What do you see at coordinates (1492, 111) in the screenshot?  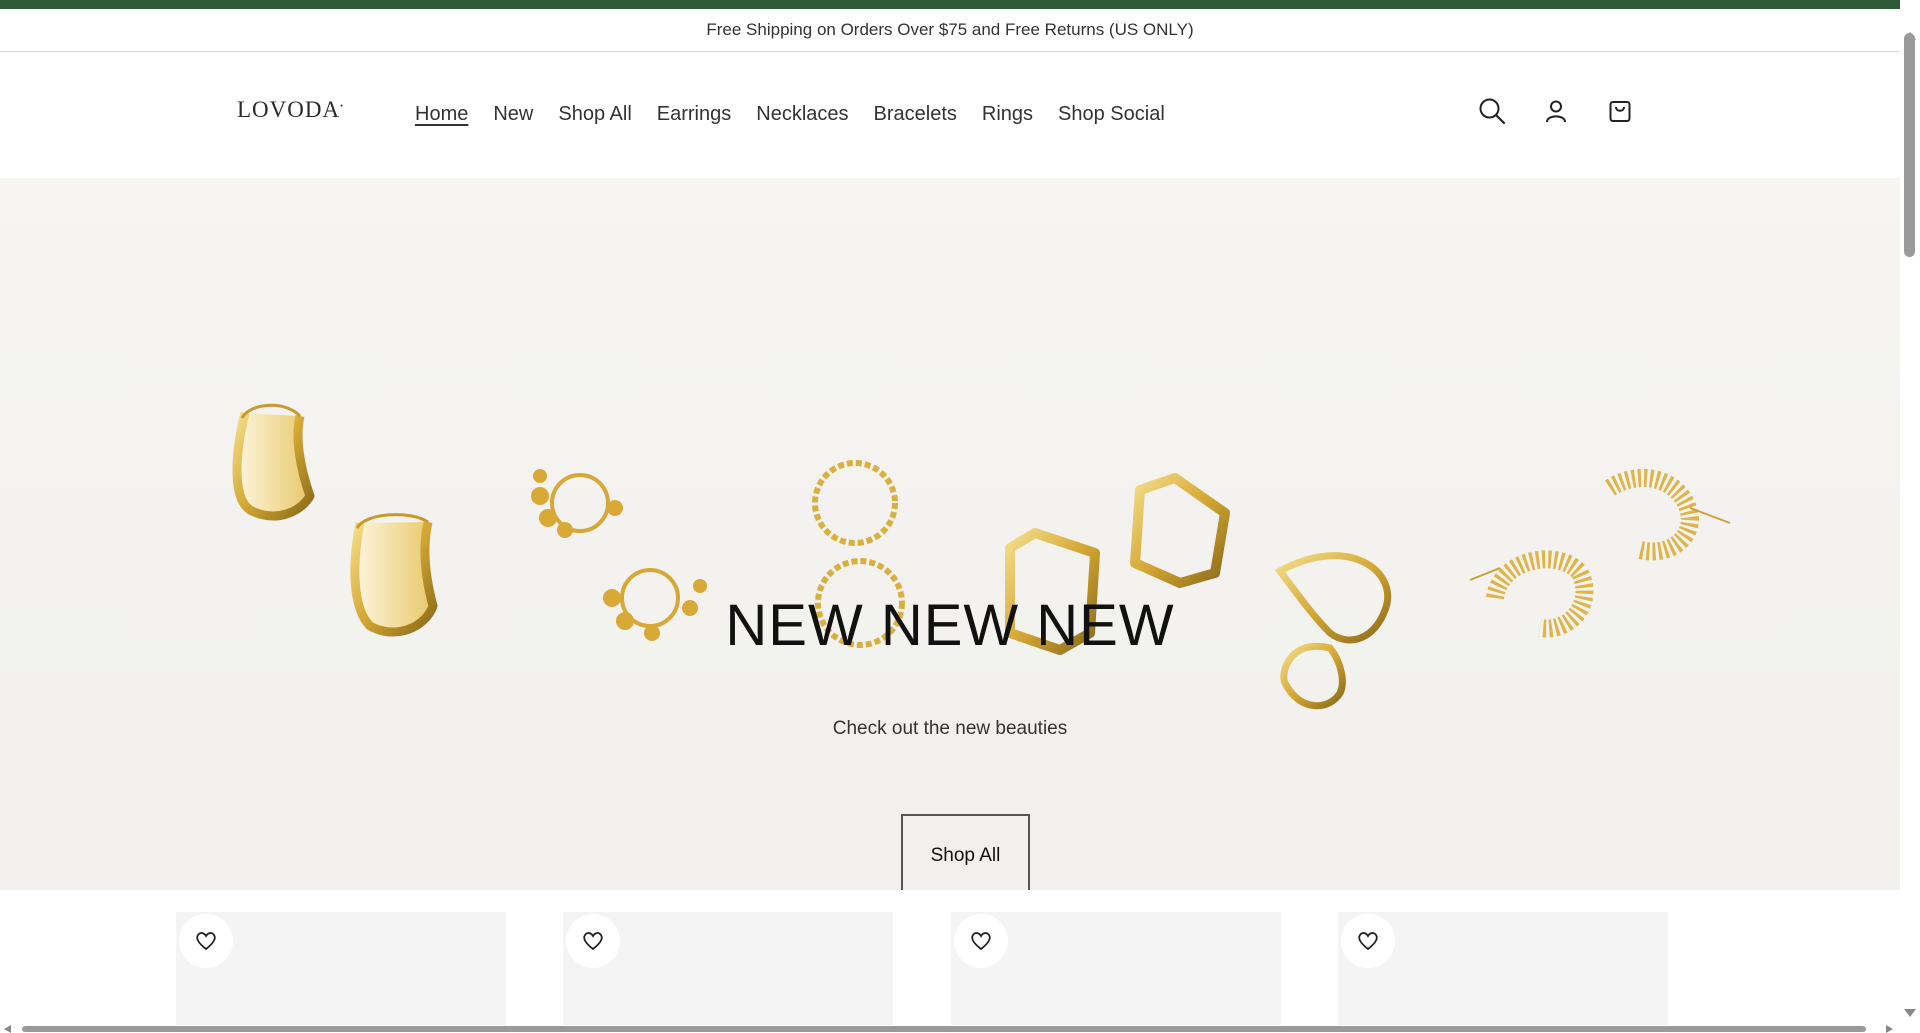 I see `search-icon` at bounding box center [1492, 111].